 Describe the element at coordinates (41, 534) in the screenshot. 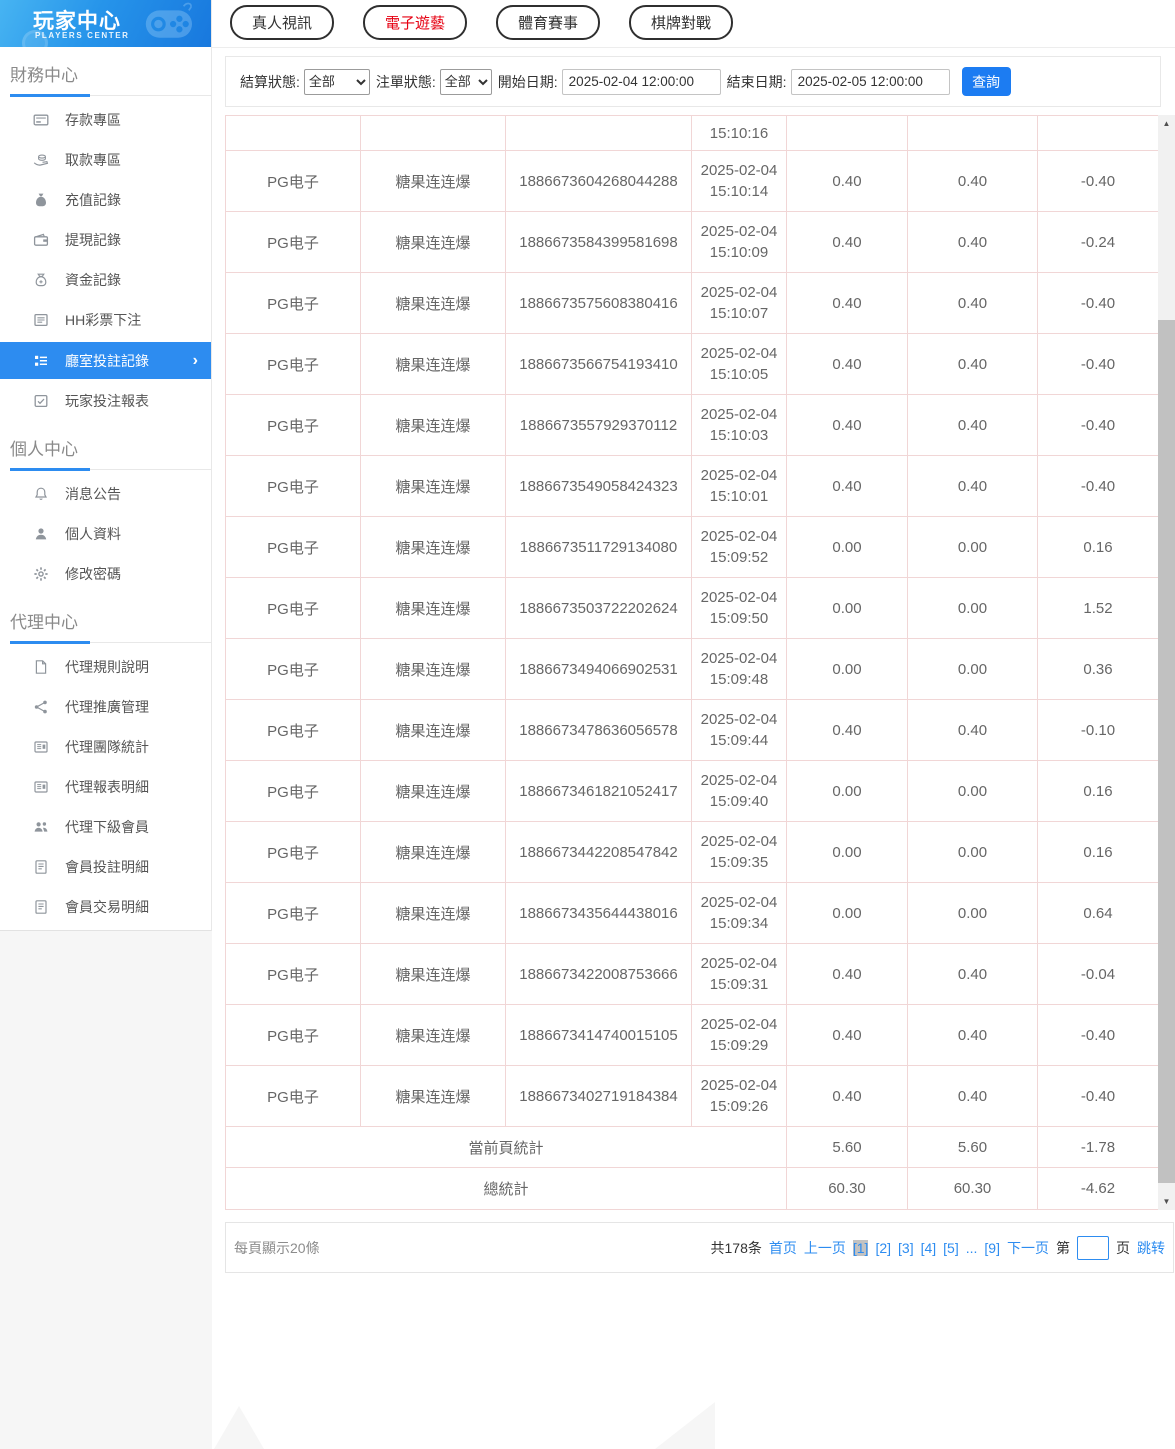

I see `user-icon` at that location.